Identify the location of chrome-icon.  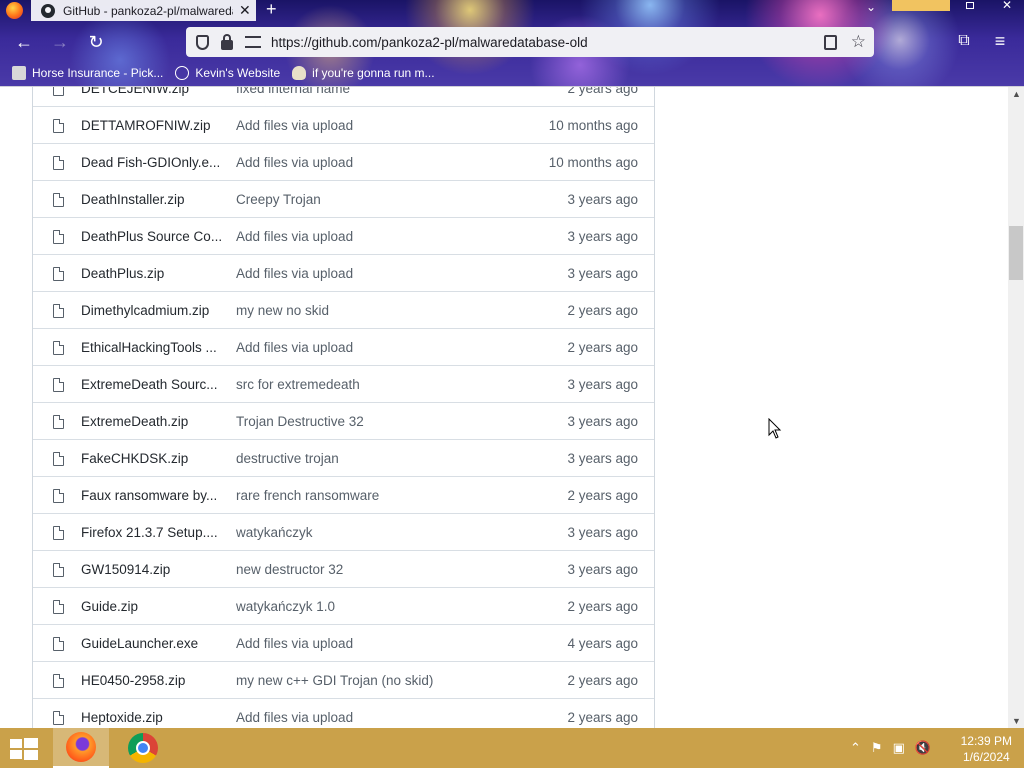
(143, 748).